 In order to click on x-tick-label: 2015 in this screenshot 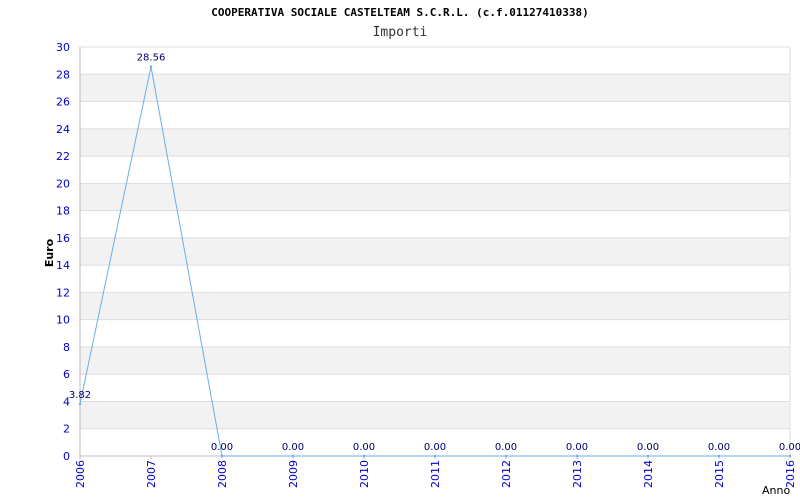, I will do `click(719, 474)`.